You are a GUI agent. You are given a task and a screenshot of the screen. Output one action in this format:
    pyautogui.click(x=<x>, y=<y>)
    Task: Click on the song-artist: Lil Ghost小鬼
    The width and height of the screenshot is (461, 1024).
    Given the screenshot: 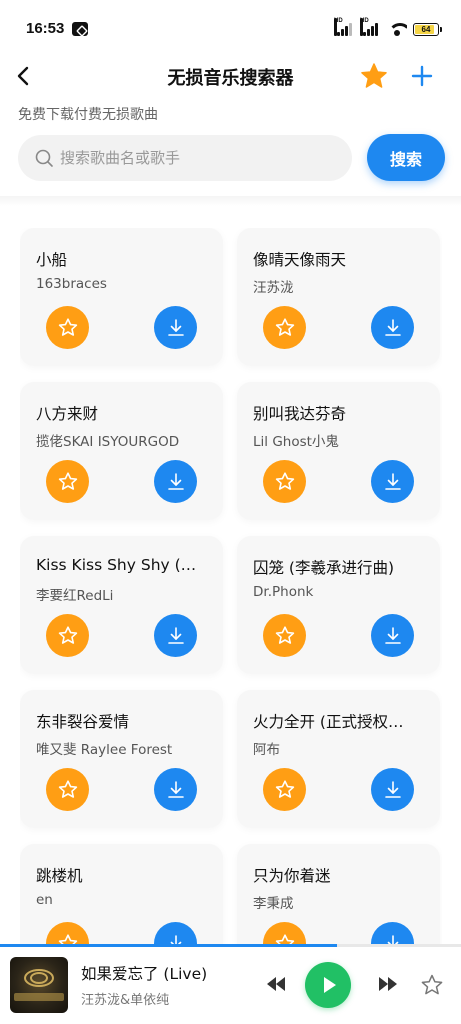 What is the action you would take?
    pyautogui.click(x=296, y=442)
    